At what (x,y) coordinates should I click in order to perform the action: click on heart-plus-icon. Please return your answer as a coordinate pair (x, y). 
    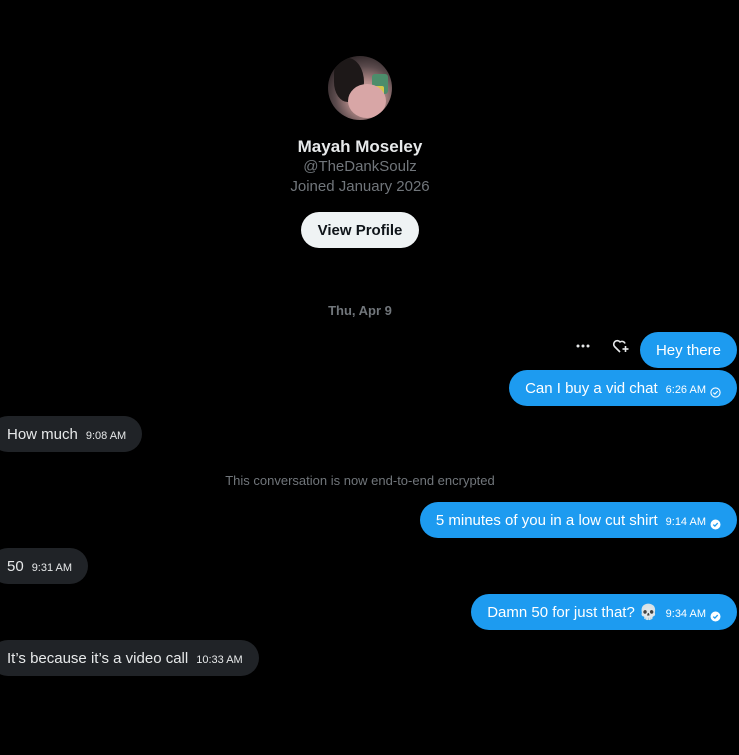
    Looking at the image, I should click on (621, 346).